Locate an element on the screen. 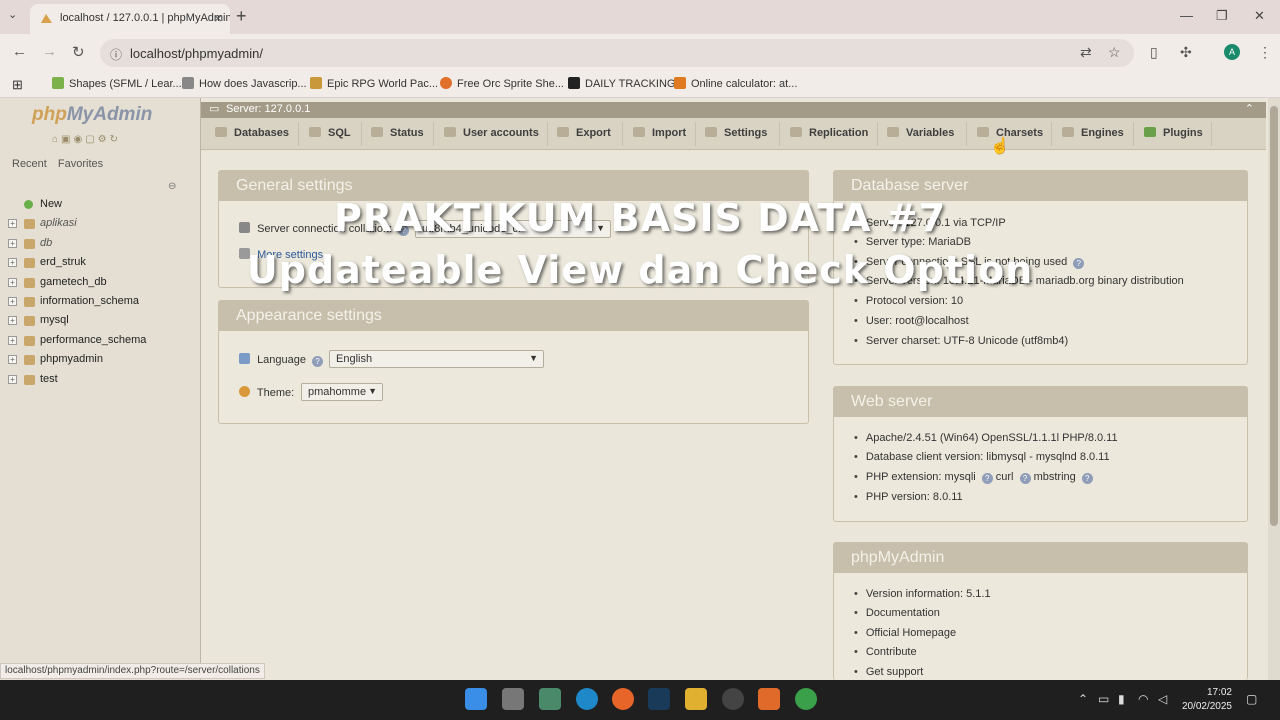  phpmyadmin-logo: phpMyAdmin is located at coordinates (92, 115).